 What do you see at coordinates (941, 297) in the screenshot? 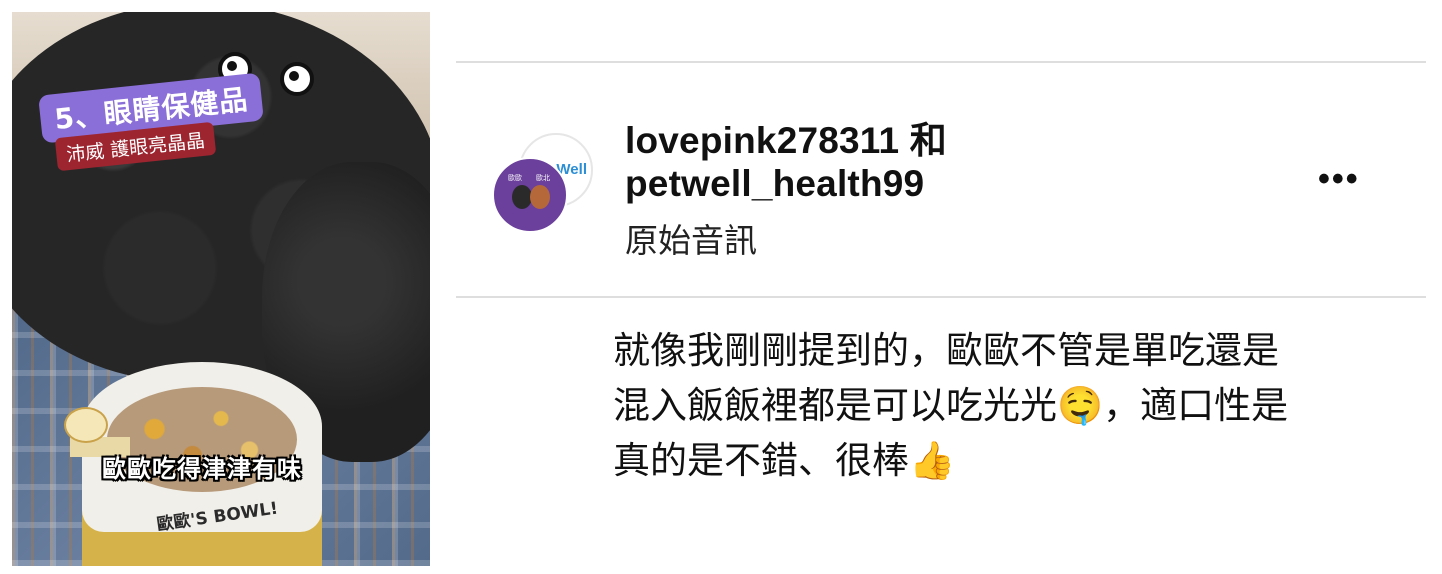
I see `divider-middle` at bounding box center [941, 297].